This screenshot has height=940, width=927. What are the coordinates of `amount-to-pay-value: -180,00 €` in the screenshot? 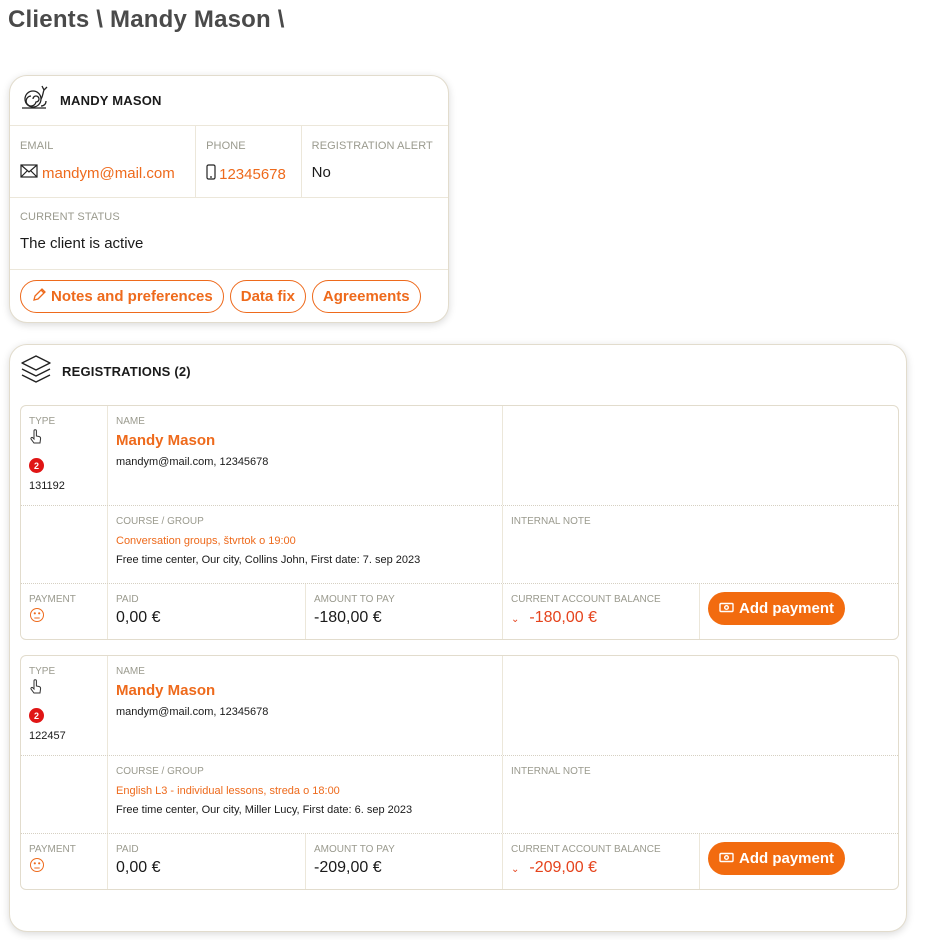 It's located at (348, 617).